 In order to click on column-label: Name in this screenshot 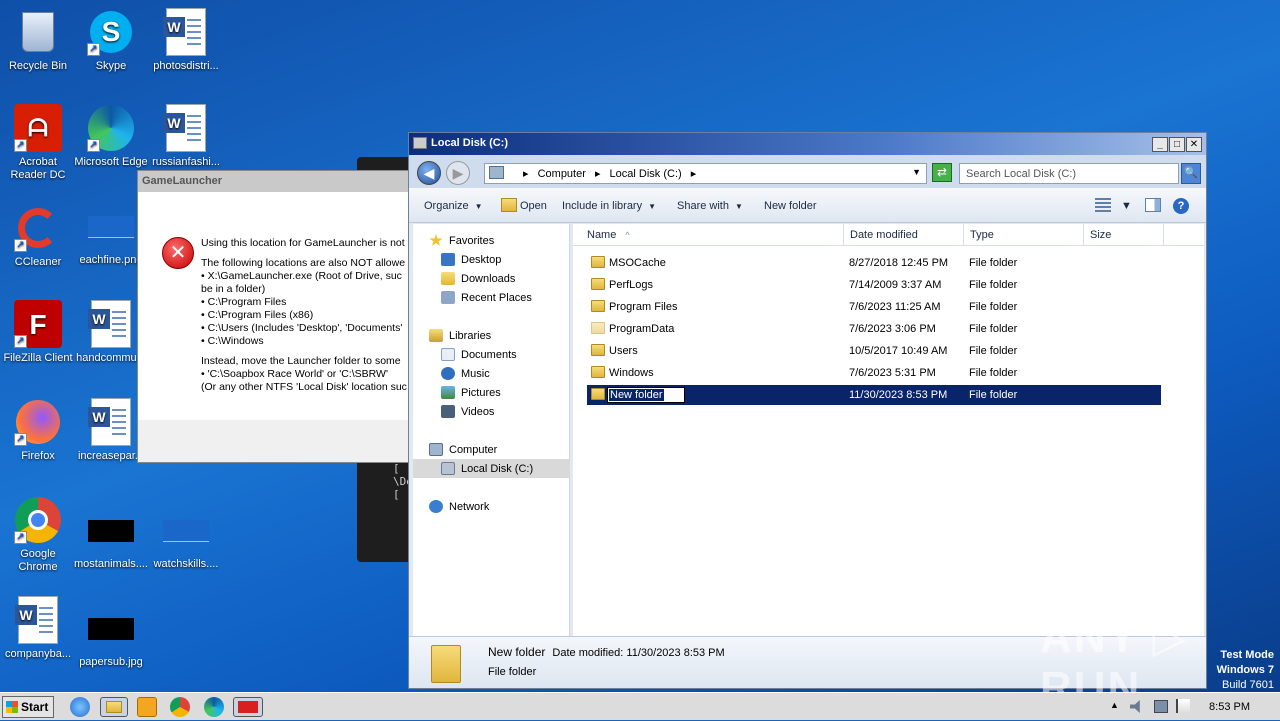, I will do `click(602, 235)`.